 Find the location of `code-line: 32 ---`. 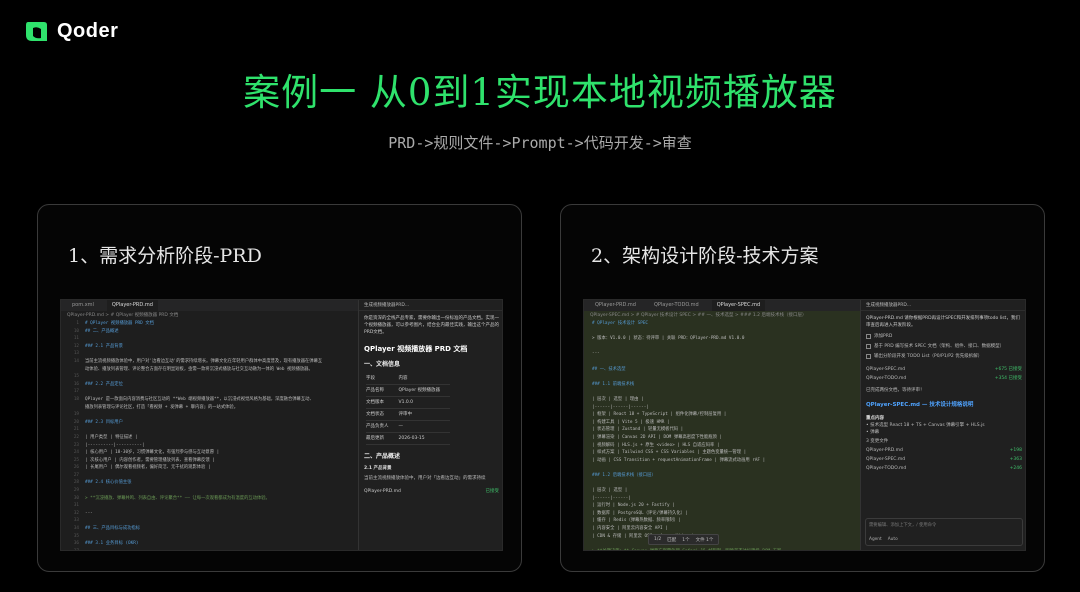

code-line: 32 --- is located at coordinates (209, 514).